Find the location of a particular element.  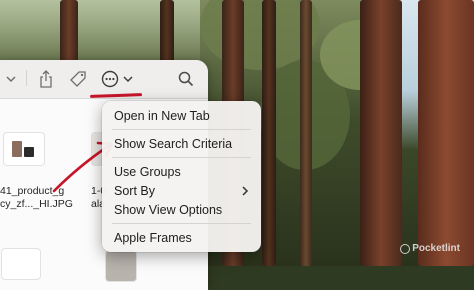

menu-item-label: Sort By is located at coordinates (134, 191).